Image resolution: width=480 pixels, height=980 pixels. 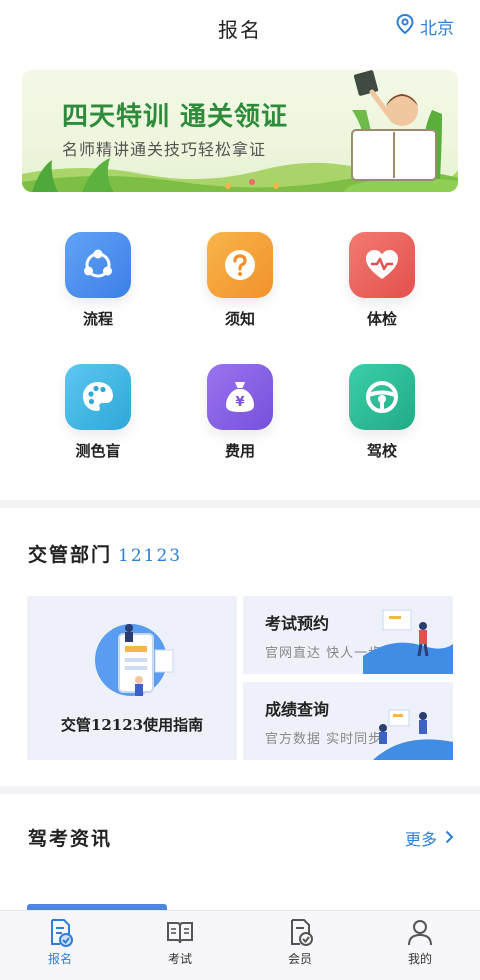 What do you see at coordinates (179, 959) in the screenshot?
I see `tab-label: 考试` at bounding box center [179, 959].